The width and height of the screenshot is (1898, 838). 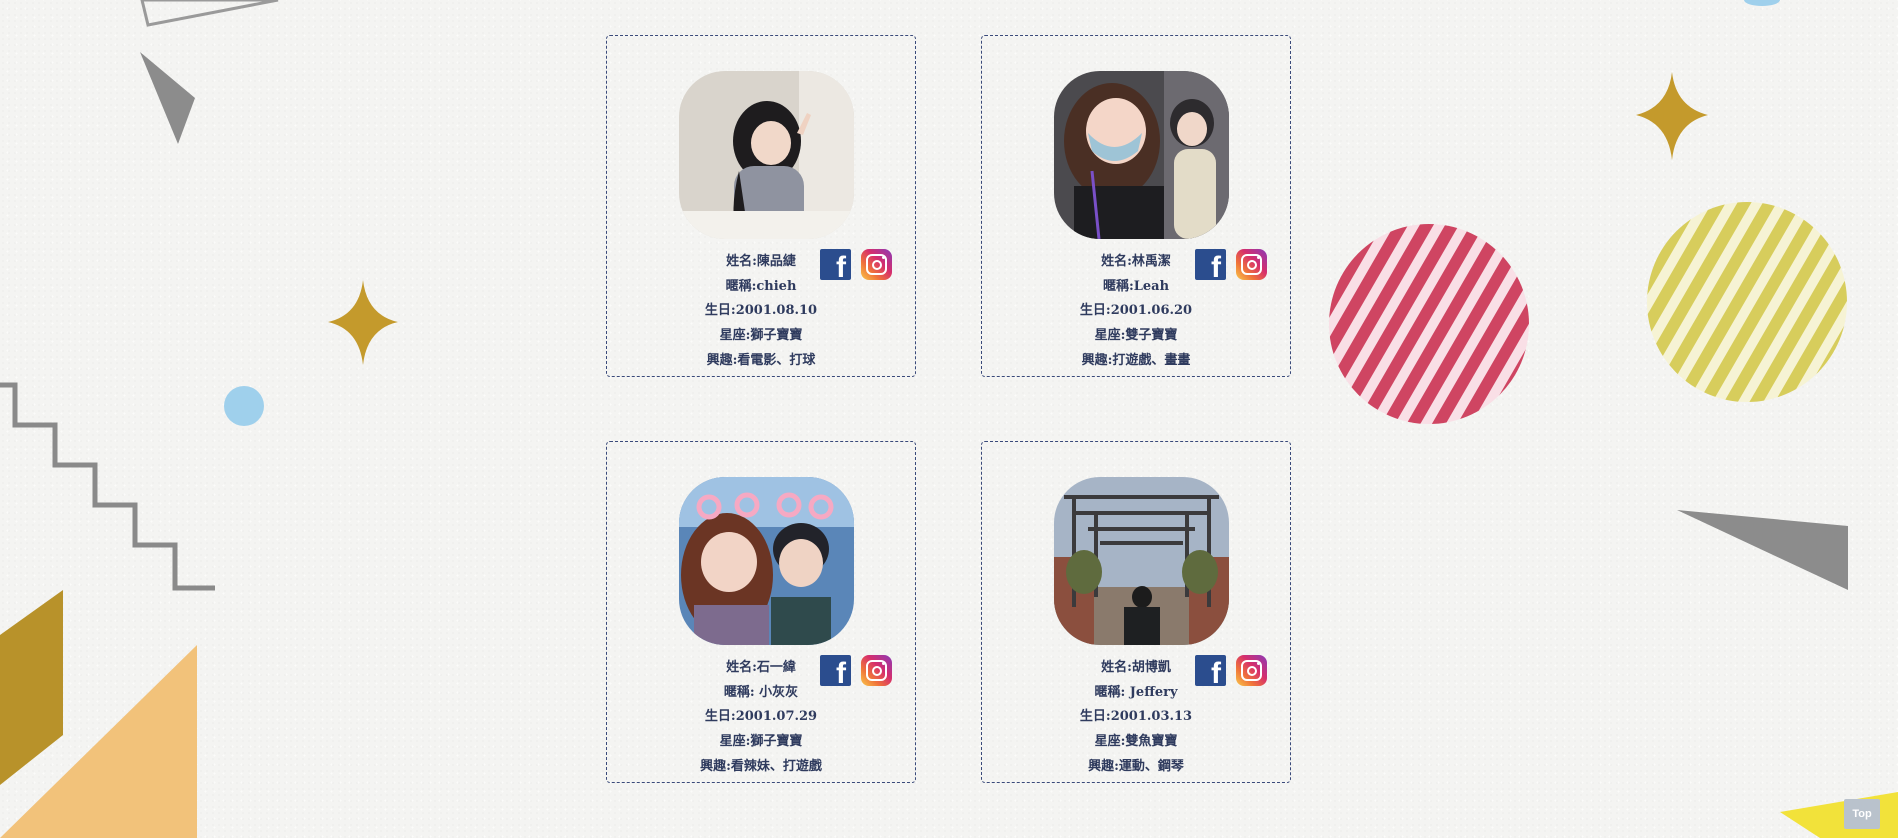 What do you see at coordinates (761, 667) in the screenshot?
I see `member-name: 姓名:石一緯` at bounding box center [761, 667].